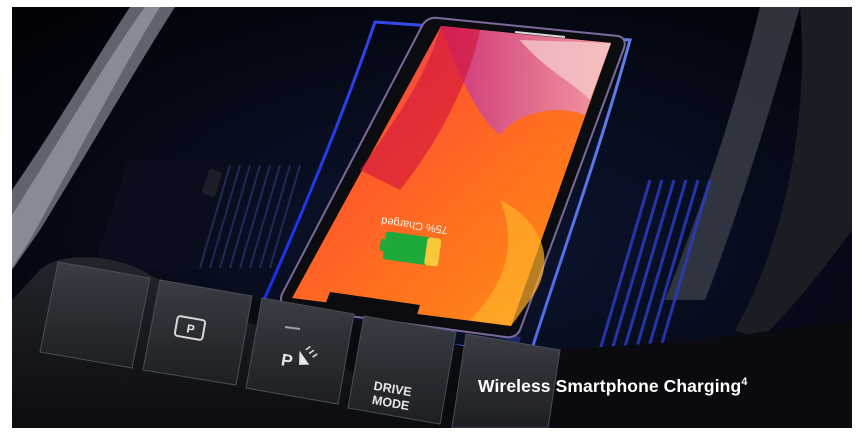  Describe the element at coordinates (744, 382) in the screenshot. I see `caption-footnote: 4` at that location.